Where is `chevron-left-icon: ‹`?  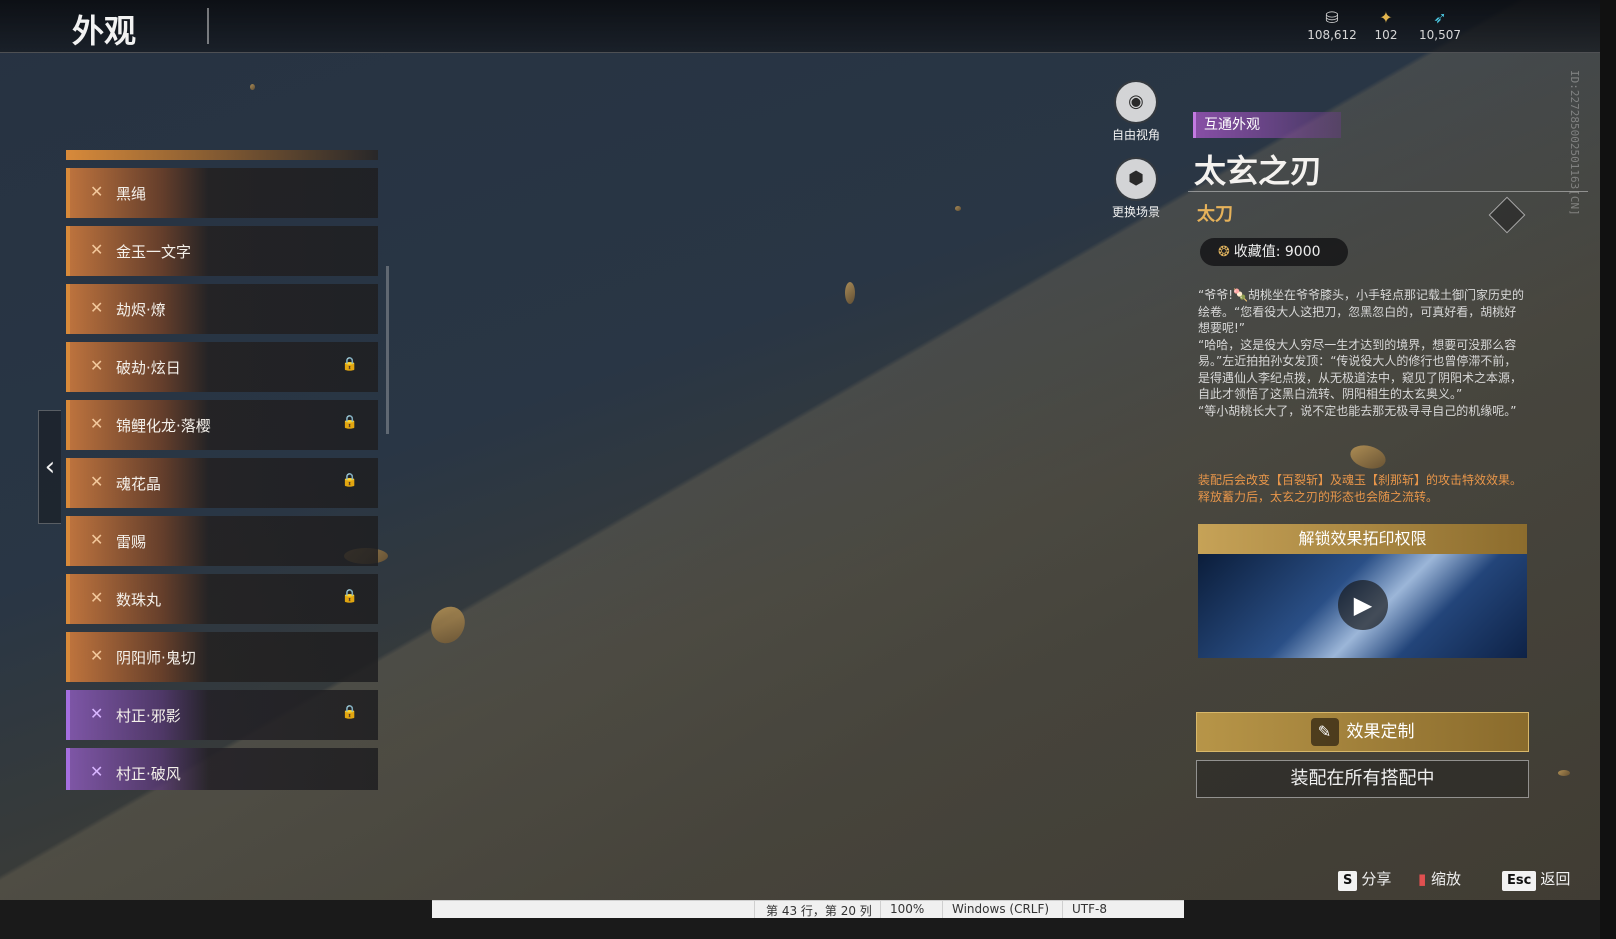 chevron-left-icon: ‹ is located at coordinates (50, 467).